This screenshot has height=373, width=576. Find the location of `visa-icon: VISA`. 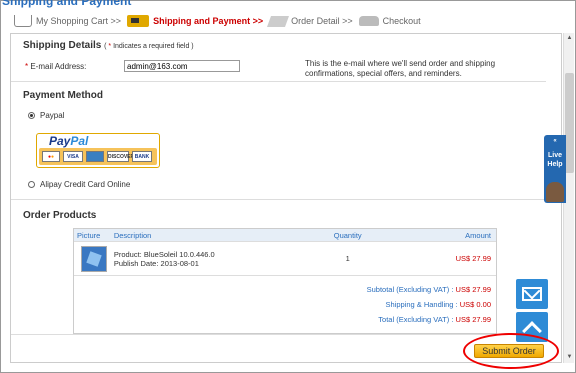

visa-icon: VISA is located at coordinates (73, 156).